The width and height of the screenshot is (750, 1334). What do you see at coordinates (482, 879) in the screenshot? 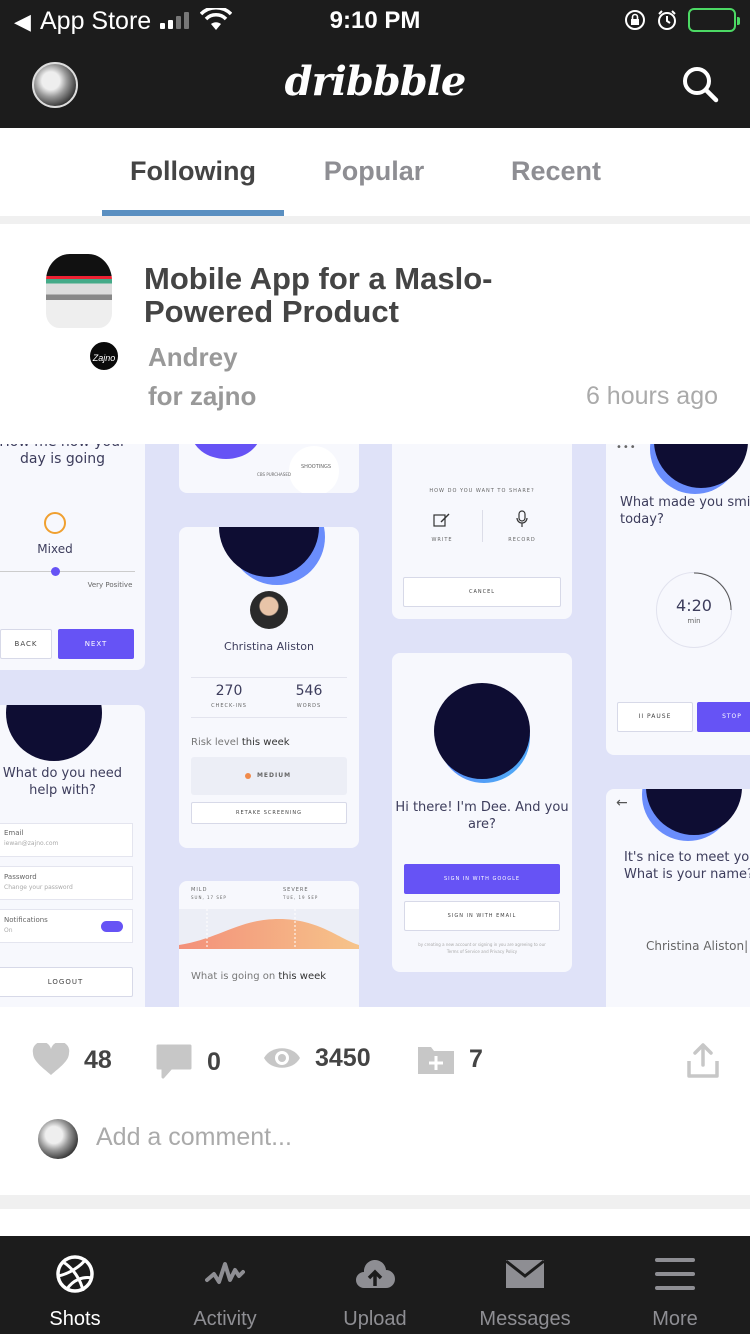
I see `sign-in-google-button: SIGN IN WITH GOOGLE` at bounding box center [482, 879].